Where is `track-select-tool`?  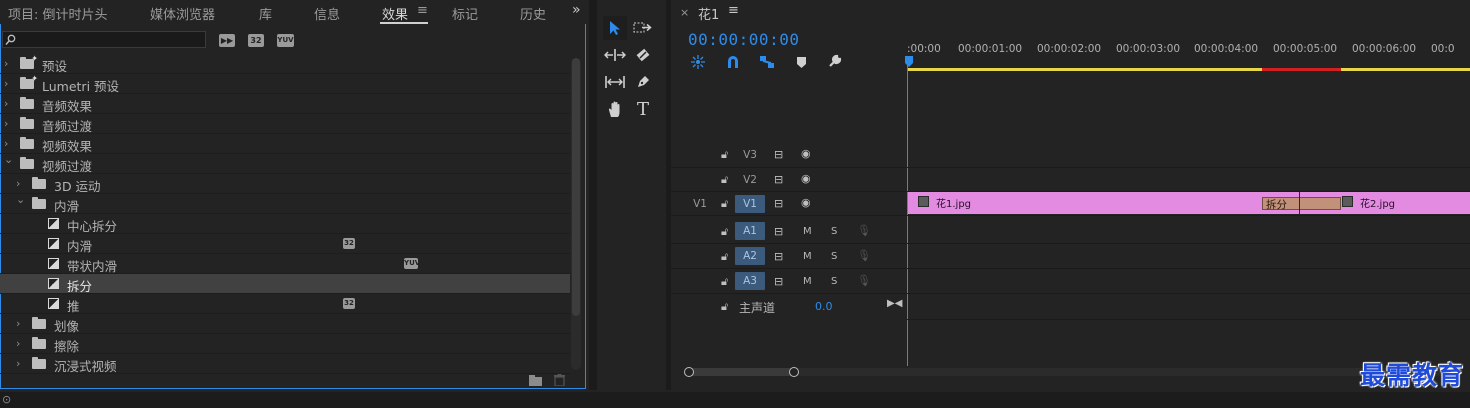 track-select-tool is located at coordinates (643, 28).